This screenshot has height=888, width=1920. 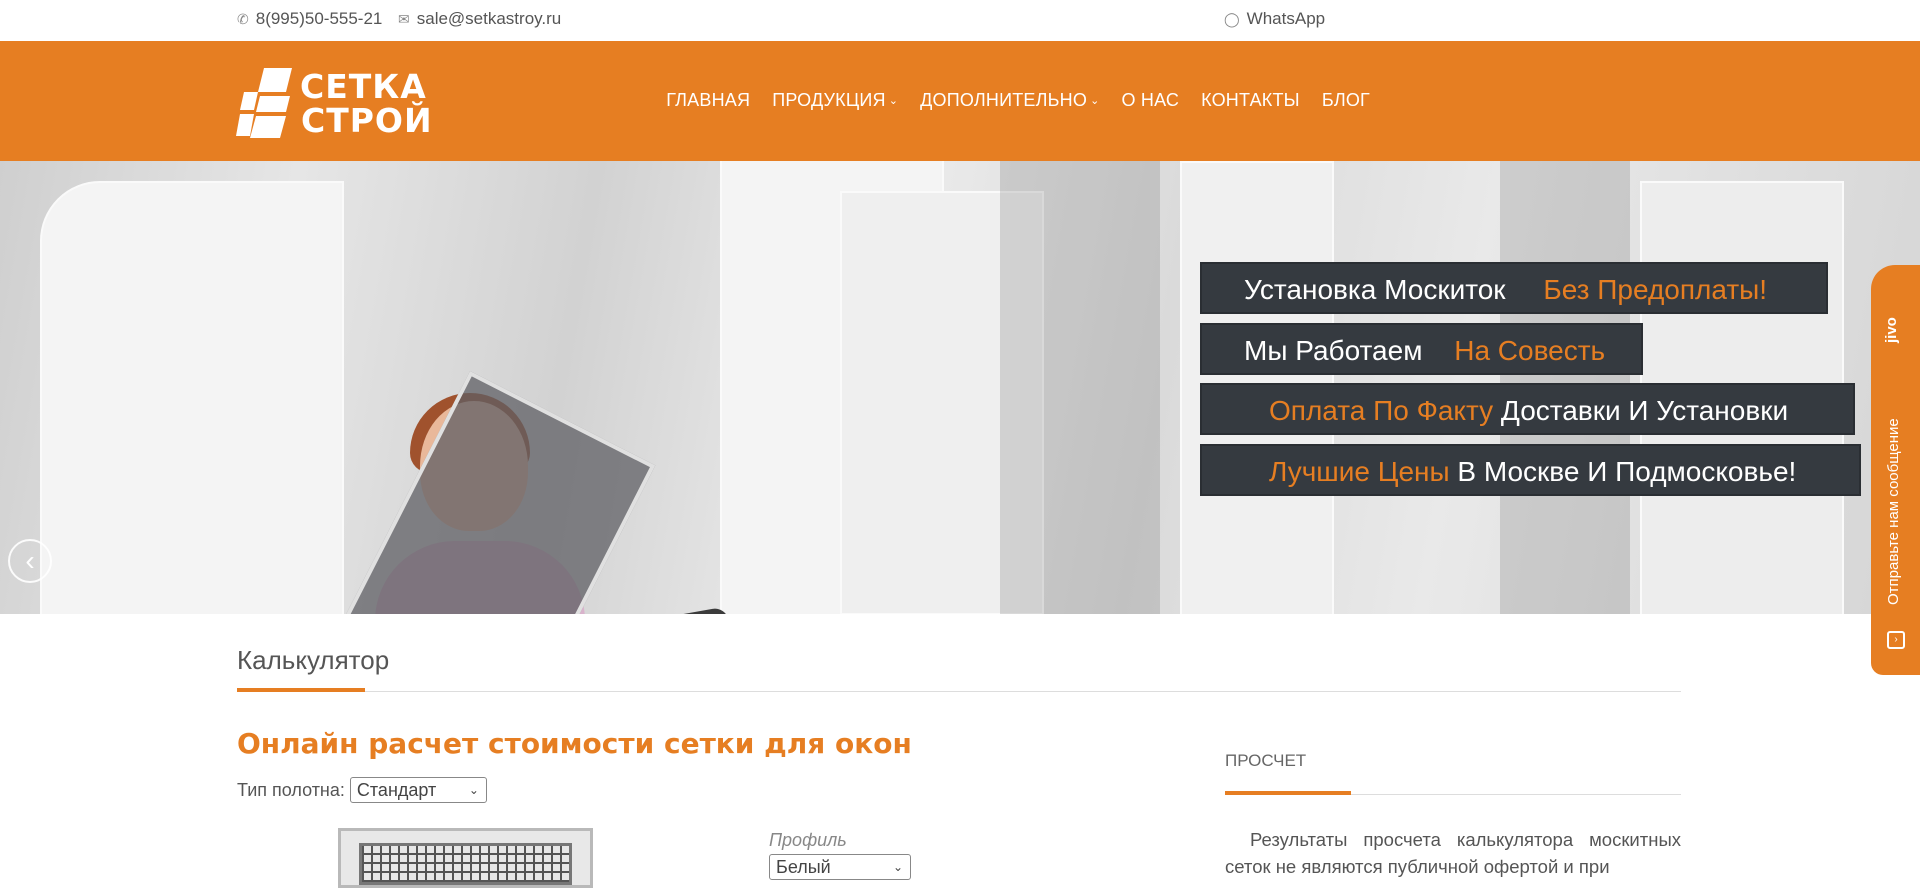 What do you see at coordinates (1286, 19) in the screenshot?
I see `whatsapp-label: WhatsApp` at bounding box center [1286, 19].